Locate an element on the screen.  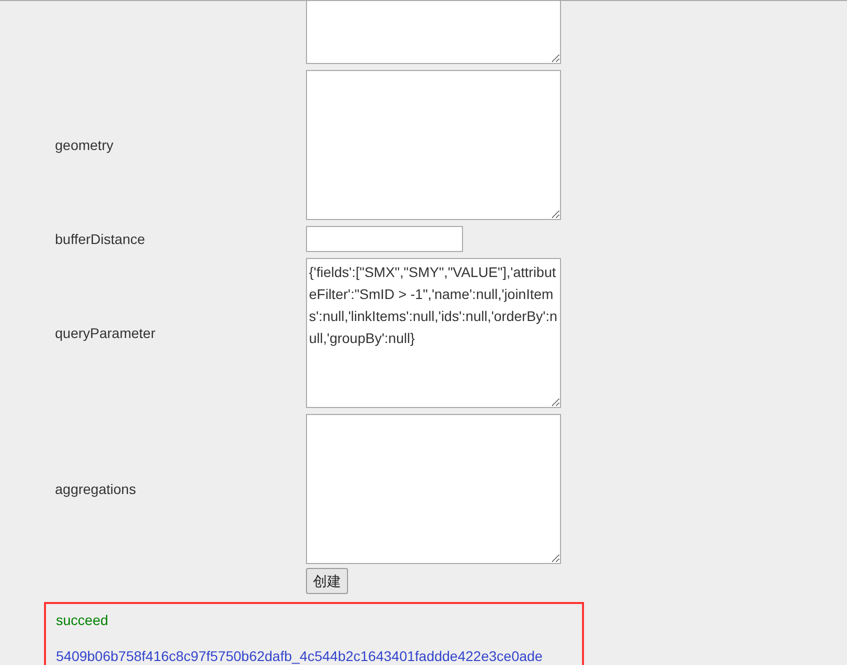
result-link: 5409b06b758f416c8c97f5750b62dafb_4c544b2c1643401faddde422e3ce0ade is located at coordinates (314, 656).